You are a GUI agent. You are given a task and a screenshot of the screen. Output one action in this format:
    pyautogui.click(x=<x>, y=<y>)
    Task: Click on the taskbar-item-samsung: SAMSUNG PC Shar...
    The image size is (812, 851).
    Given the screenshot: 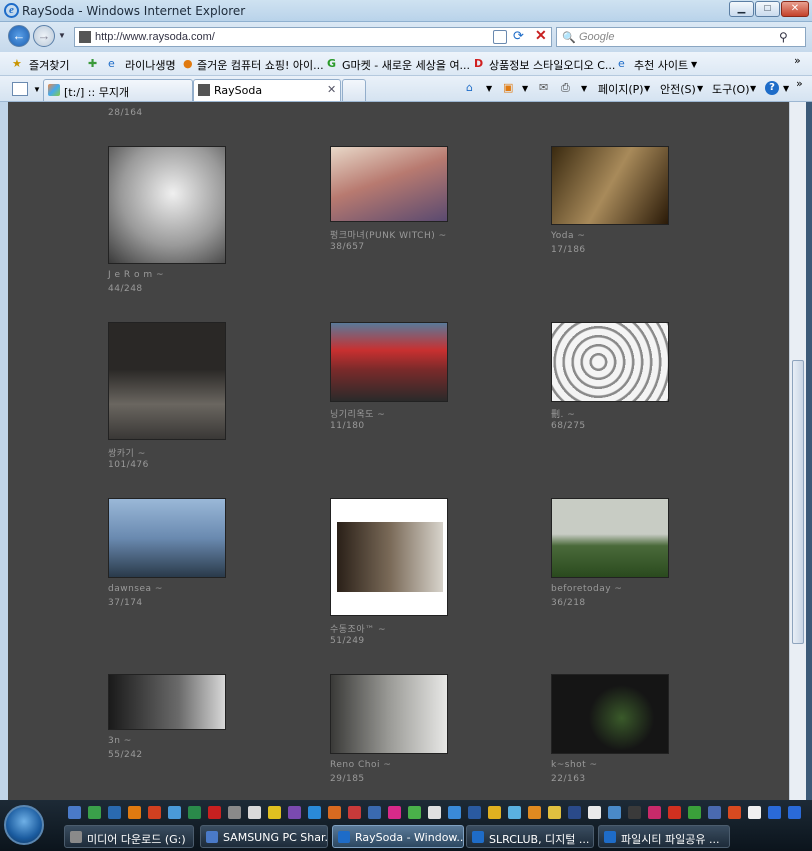 What is the action you would take?
    pyautogui.click(x=264, y=836)
    